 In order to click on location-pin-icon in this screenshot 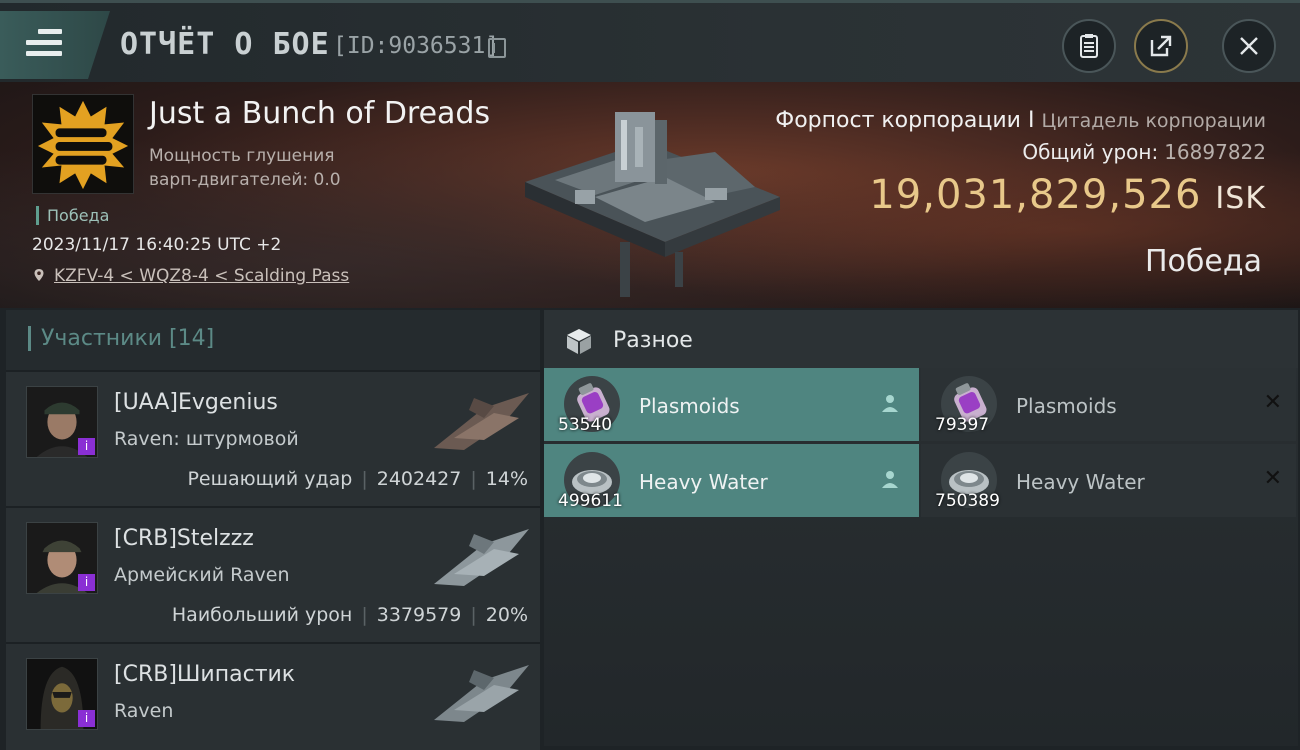, I will do `click(39, 275)`.